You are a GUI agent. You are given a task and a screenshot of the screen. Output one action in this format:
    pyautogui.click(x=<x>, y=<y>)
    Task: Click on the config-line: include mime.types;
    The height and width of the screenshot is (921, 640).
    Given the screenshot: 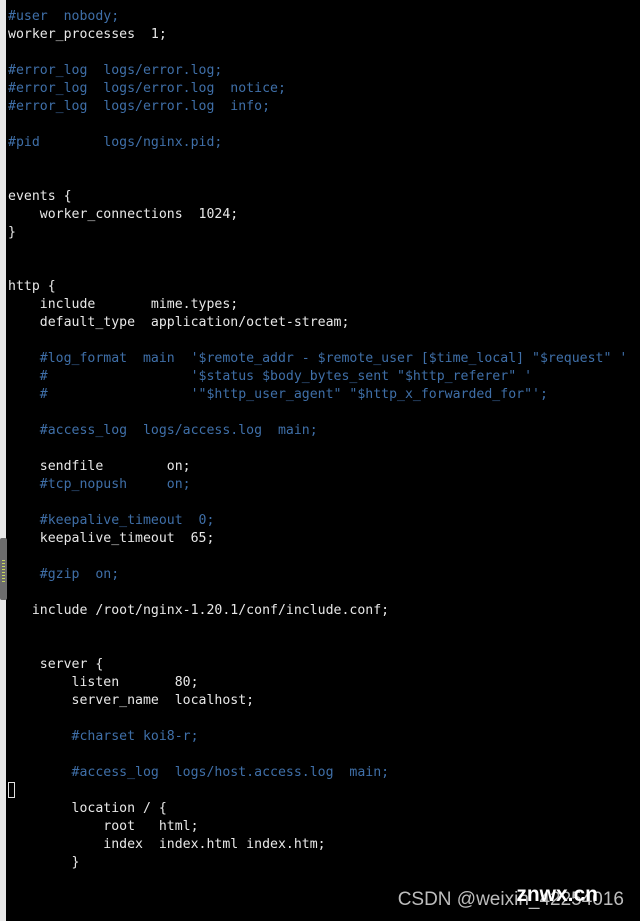 What is the action you would take?
    pyautogui.click(x=123, y=304)
    